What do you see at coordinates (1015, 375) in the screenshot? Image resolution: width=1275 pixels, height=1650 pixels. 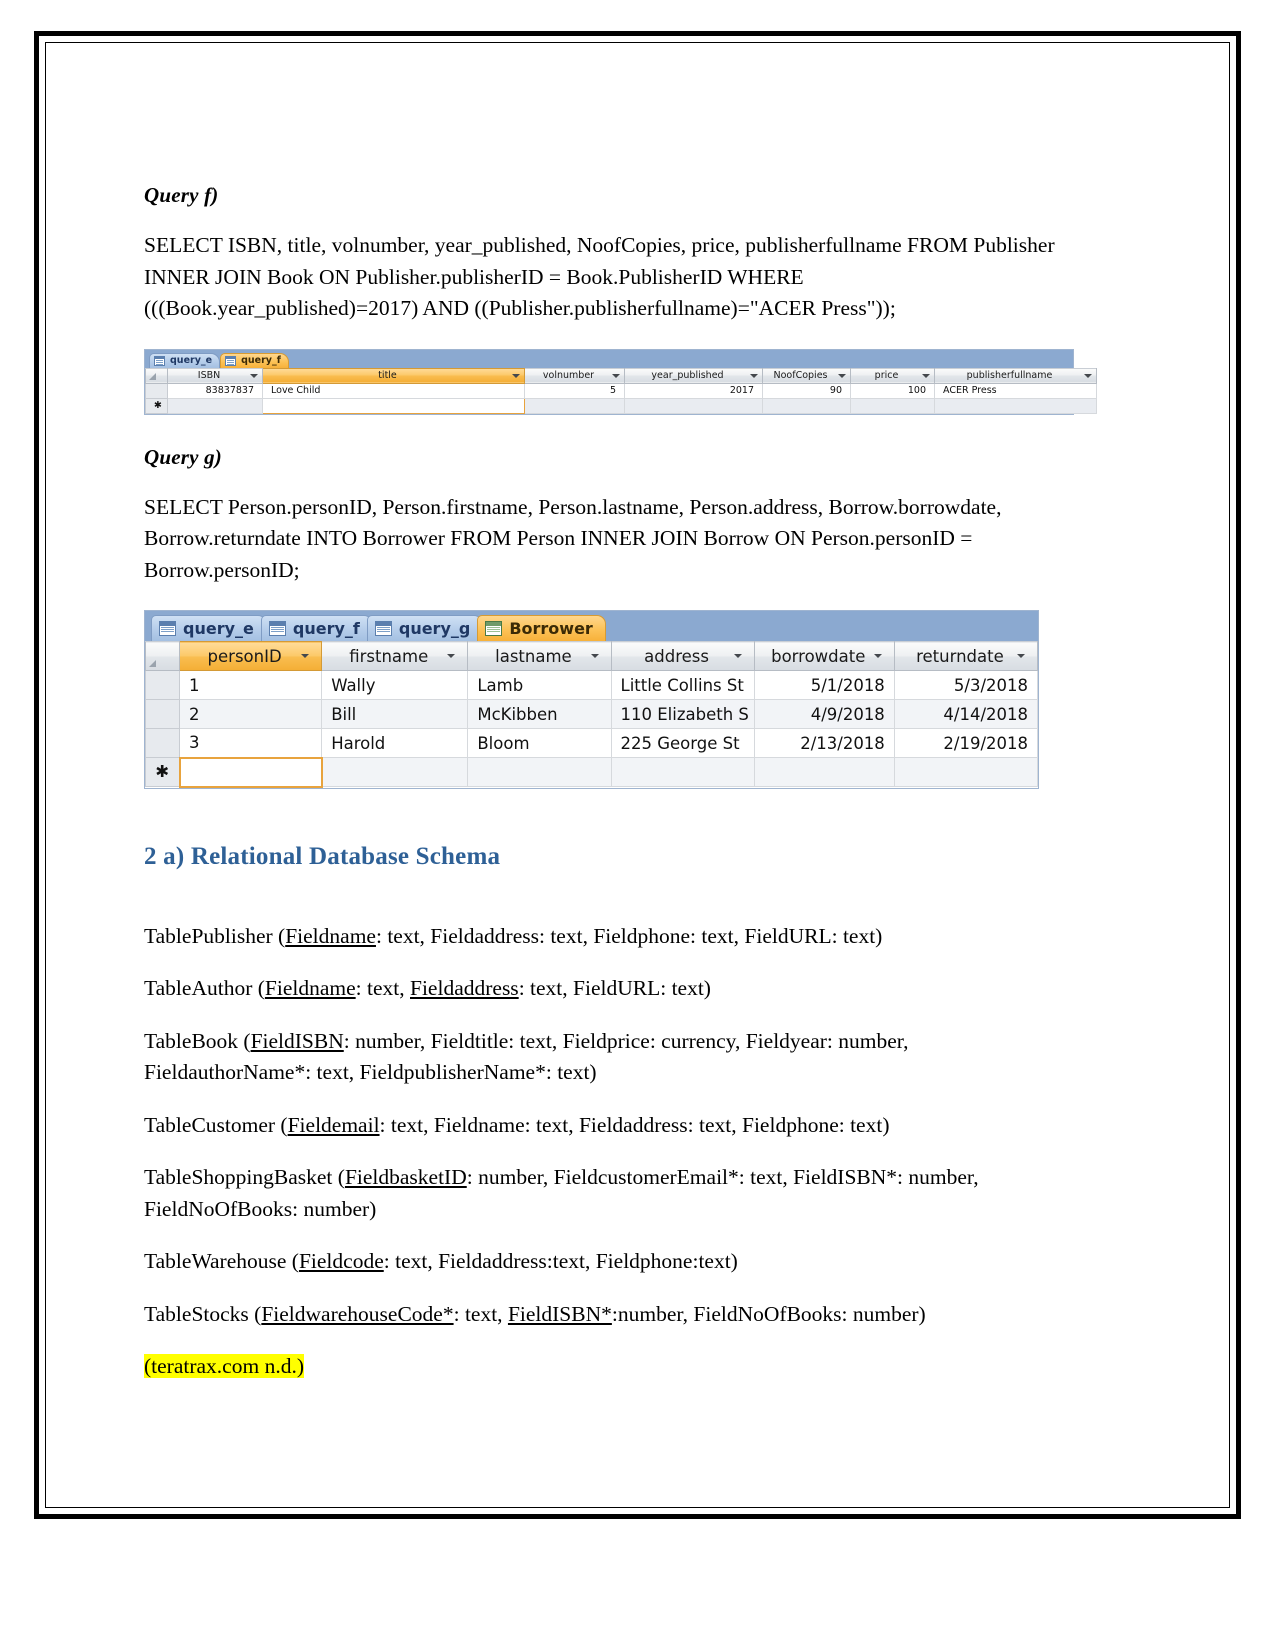 I see `column-header-publisherfullname: publisherfullname` at bounding box center [1015, 375].